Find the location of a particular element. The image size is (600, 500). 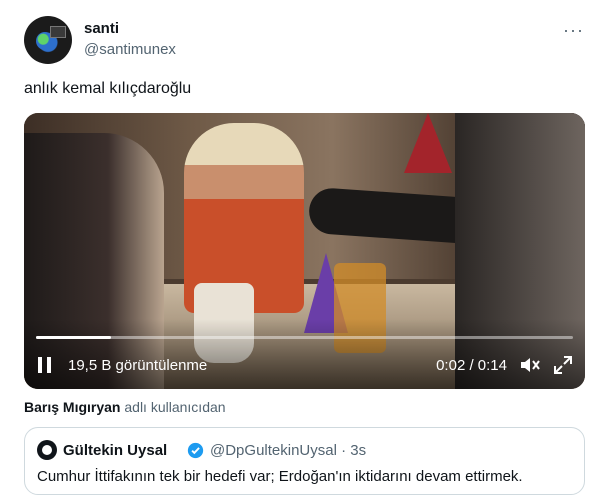

screen-image is located at coordinates (58, 32).